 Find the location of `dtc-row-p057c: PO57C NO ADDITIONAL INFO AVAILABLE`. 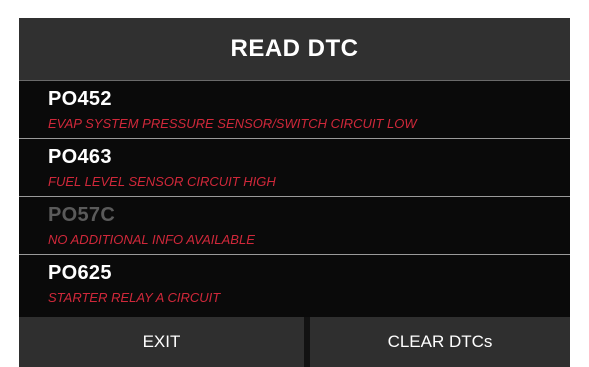

dtc-row-p057c: PO57C NO ADDITIONAL INFO AVAILABLE is located at coordinates (294, 225).